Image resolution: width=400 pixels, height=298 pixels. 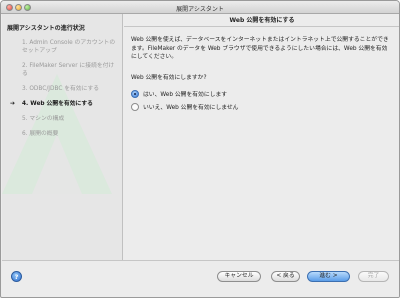 I want to click on step-item-connect-server: 2. FileMaker Server に接続を付ける, so click(x=63, y=70).